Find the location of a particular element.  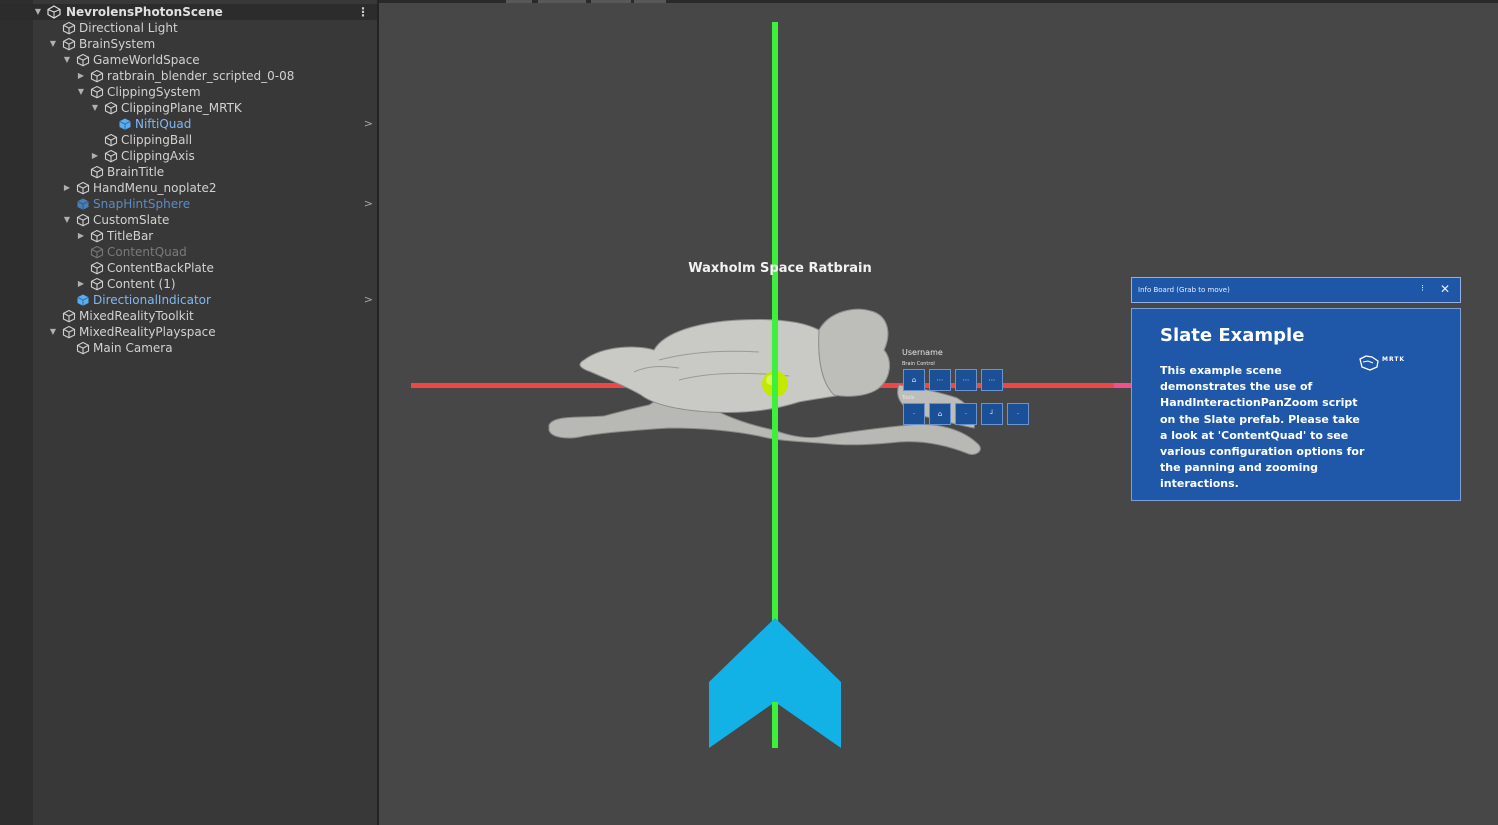

scene-menu-icon: ⋮ is located at coordinates (363, 12).